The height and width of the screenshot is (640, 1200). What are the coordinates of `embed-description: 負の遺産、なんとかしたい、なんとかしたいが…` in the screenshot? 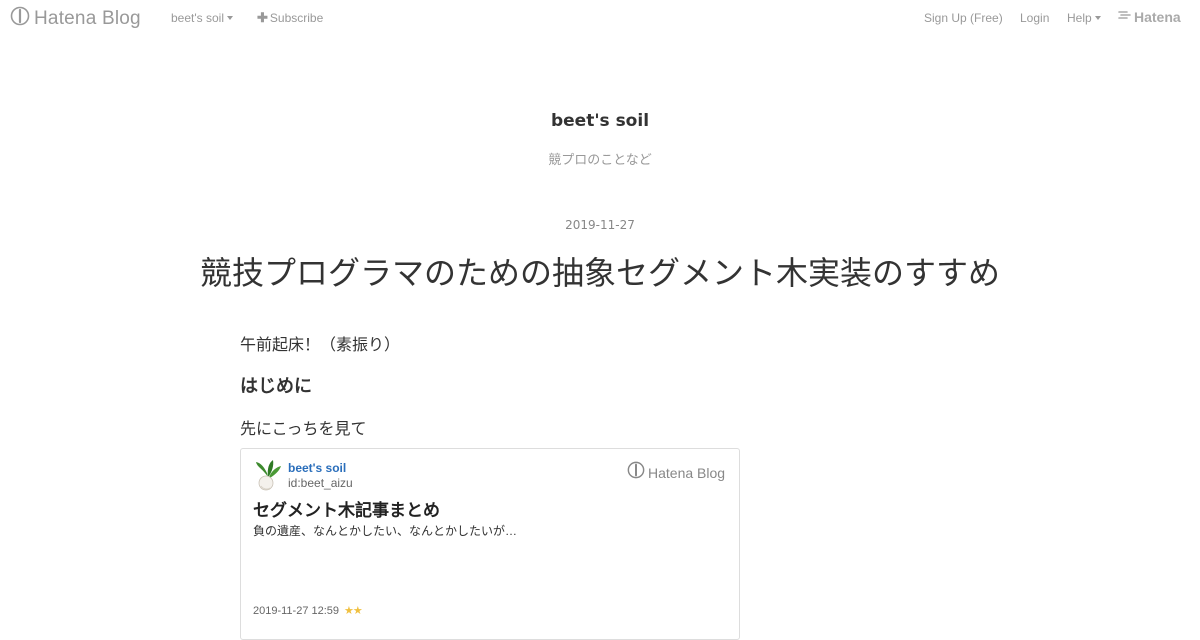 It's located at (385, 531).